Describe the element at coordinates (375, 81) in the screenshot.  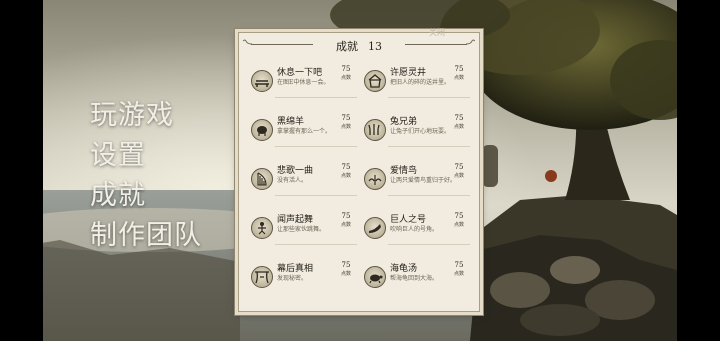
I see `well-icon` at that location.